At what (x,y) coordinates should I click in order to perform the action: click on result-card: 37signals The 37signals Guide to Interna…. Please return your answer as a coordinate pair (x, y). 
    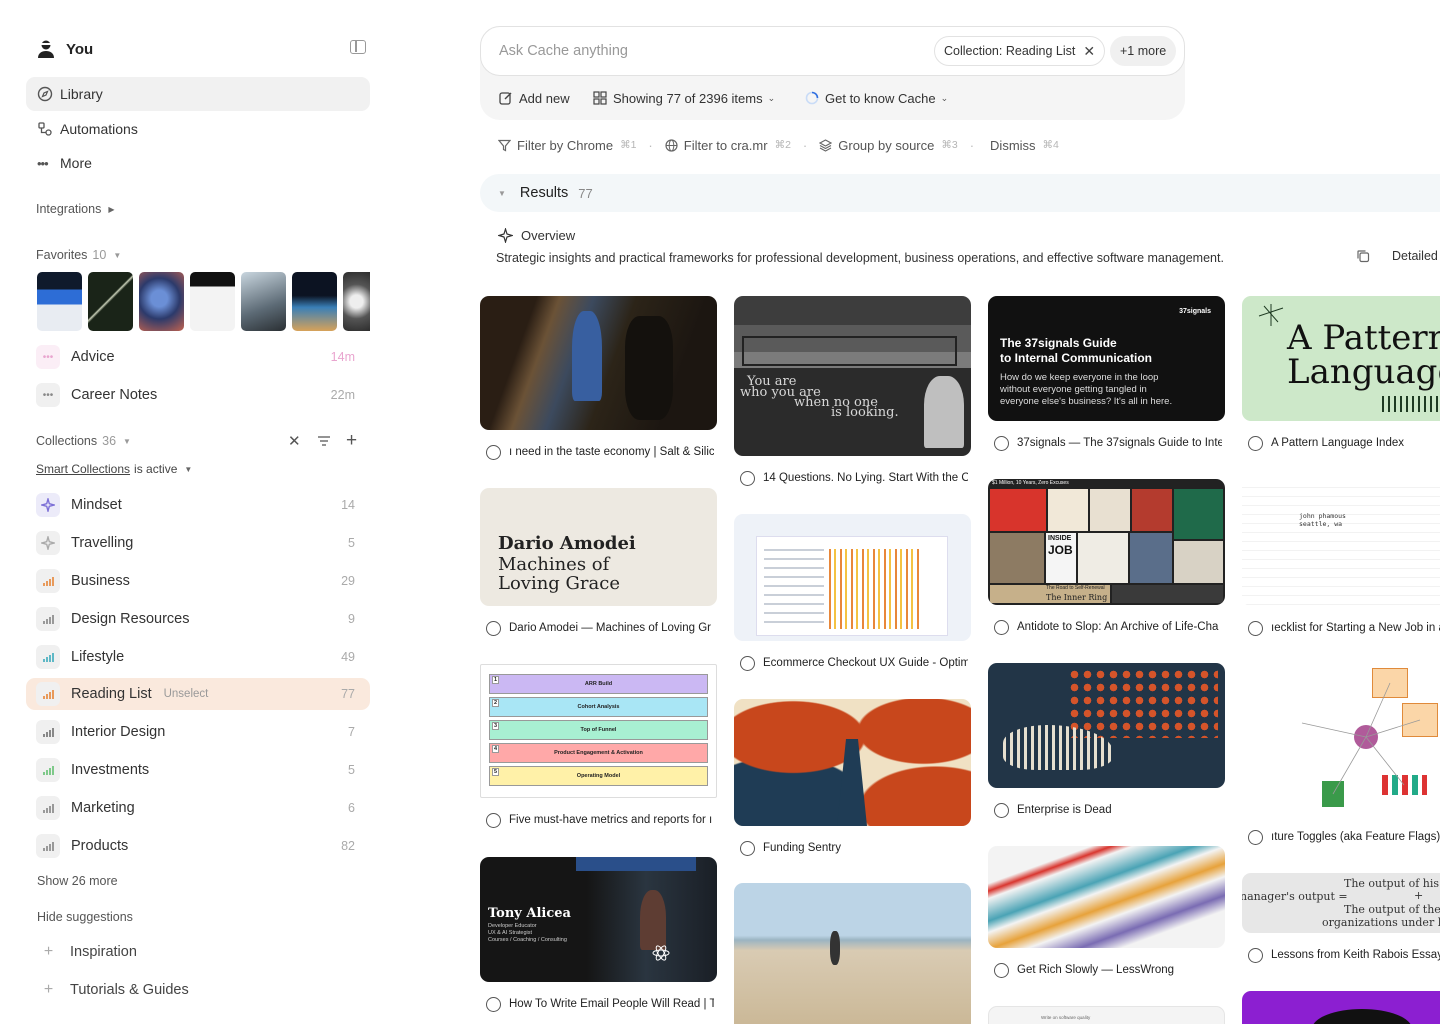
    Looking at the image, I should click on (1106, 374).